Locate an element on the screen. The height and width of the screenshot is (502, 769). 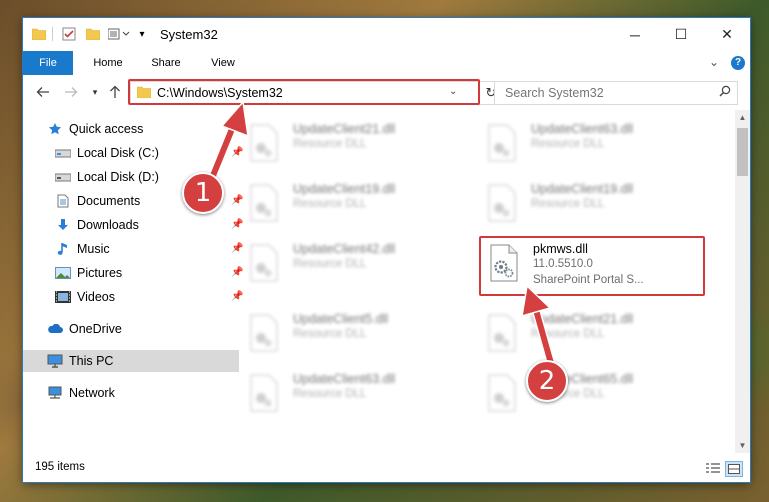
nav-videos: Videos 📌 is located at coordinates (135, 297).